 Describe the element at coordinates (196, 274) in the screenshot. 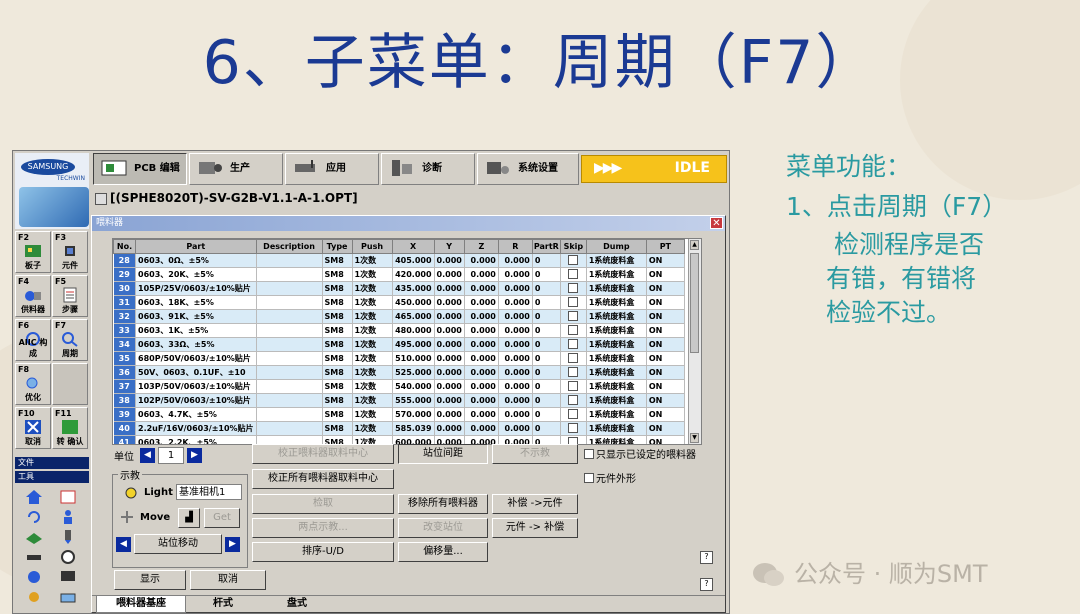

I see `cell-part: 0603、20K、±5%` at that location.